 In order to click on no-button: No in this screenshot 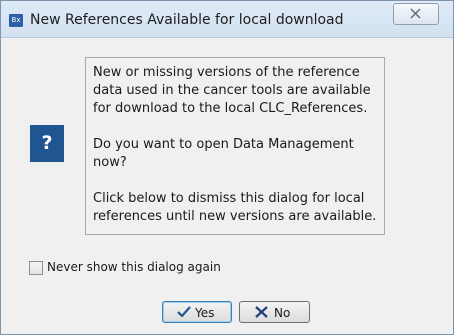, I will do `click(274, 312)`.